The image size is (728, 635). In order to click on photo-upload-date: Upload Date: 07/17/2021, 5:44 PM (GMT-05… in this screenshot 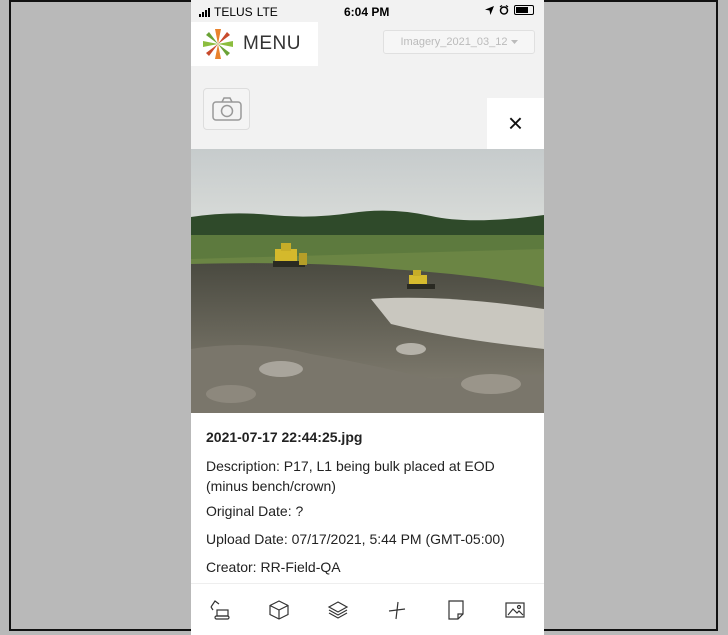, I will do `click(355, 539)`.